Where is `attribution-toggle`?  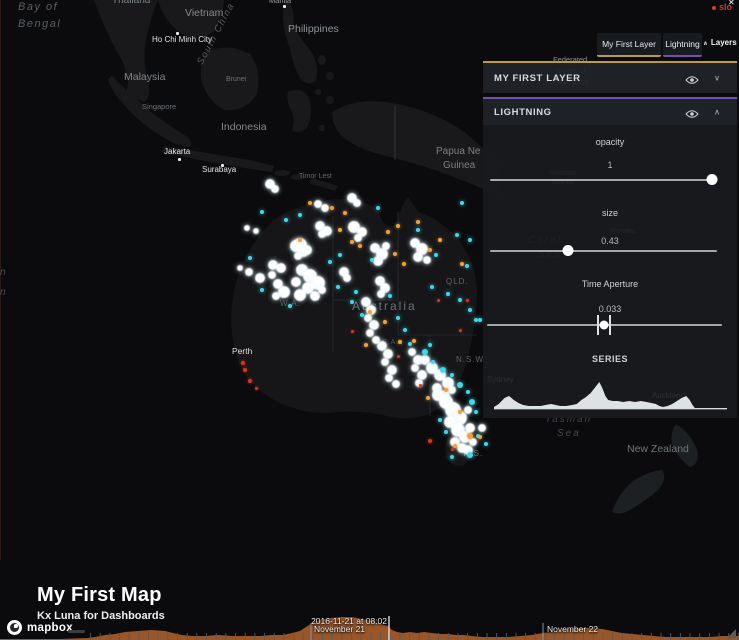 attribution-toggle is located at coordinates (76, 631).